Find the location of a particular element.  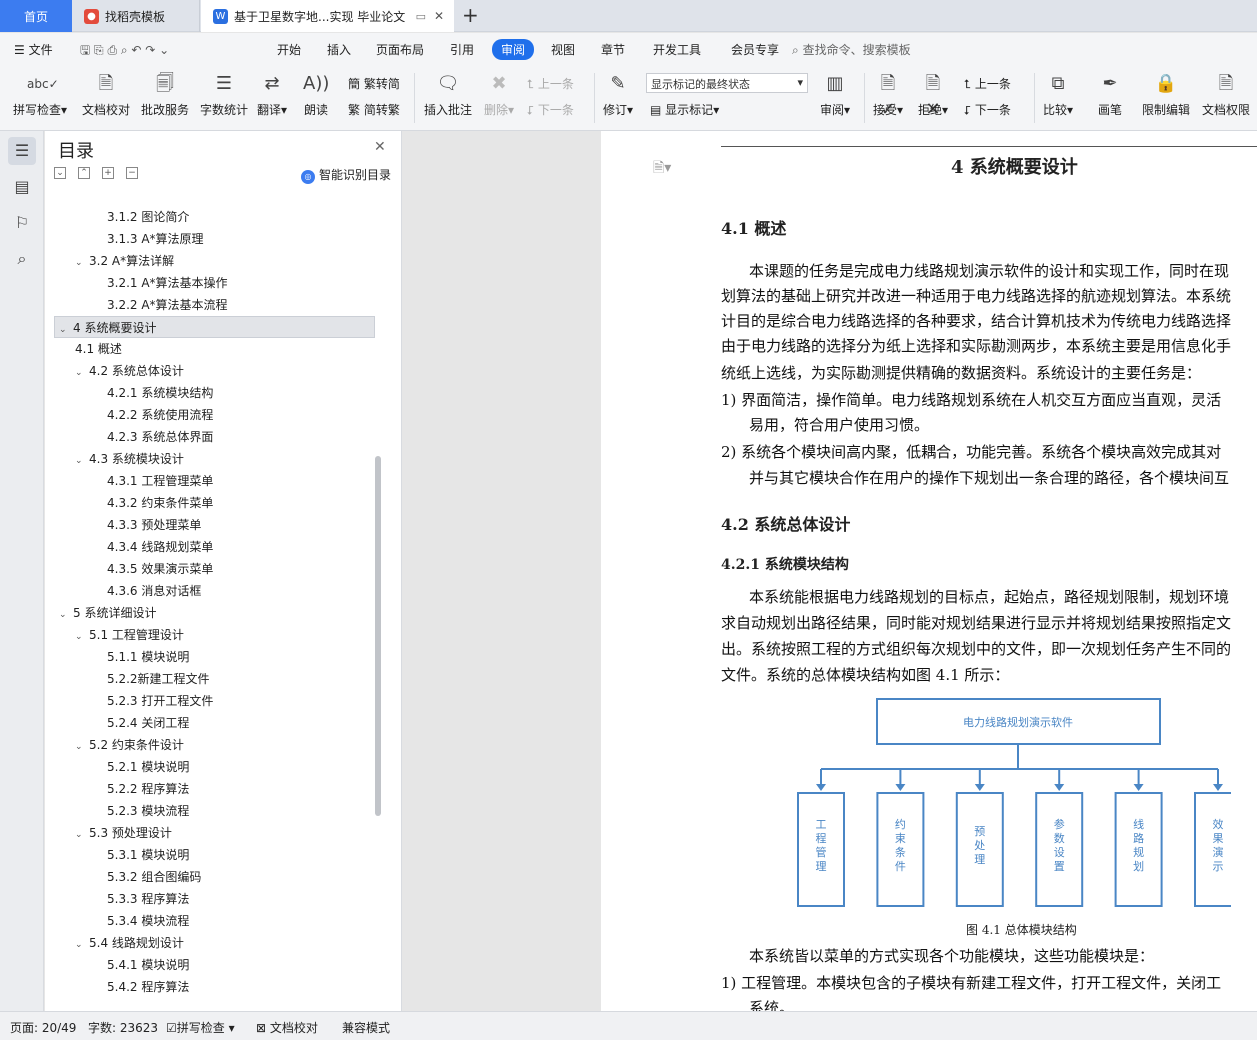

menu-member: 会员专享 is located at coordinates (755, 49).